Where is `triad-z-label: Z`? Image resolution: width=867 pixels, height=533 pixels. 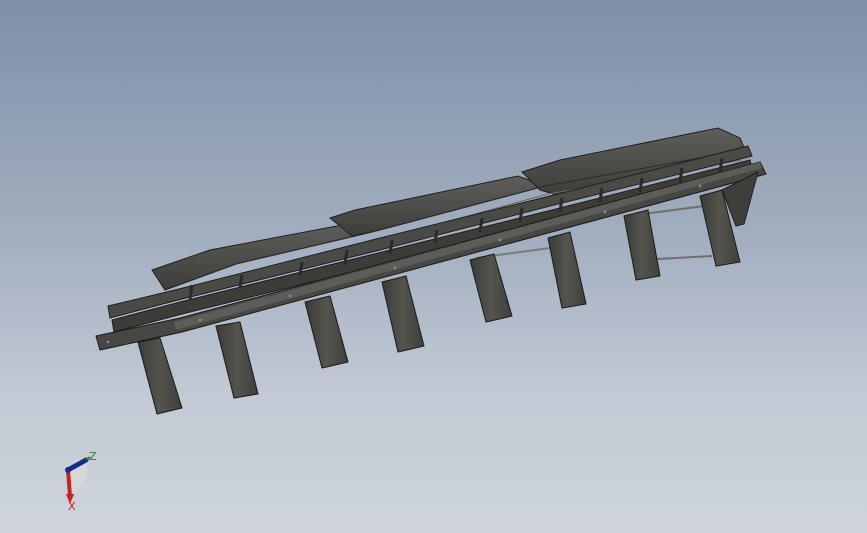
triad-z-label: Z is located at coordinates (93, 456).